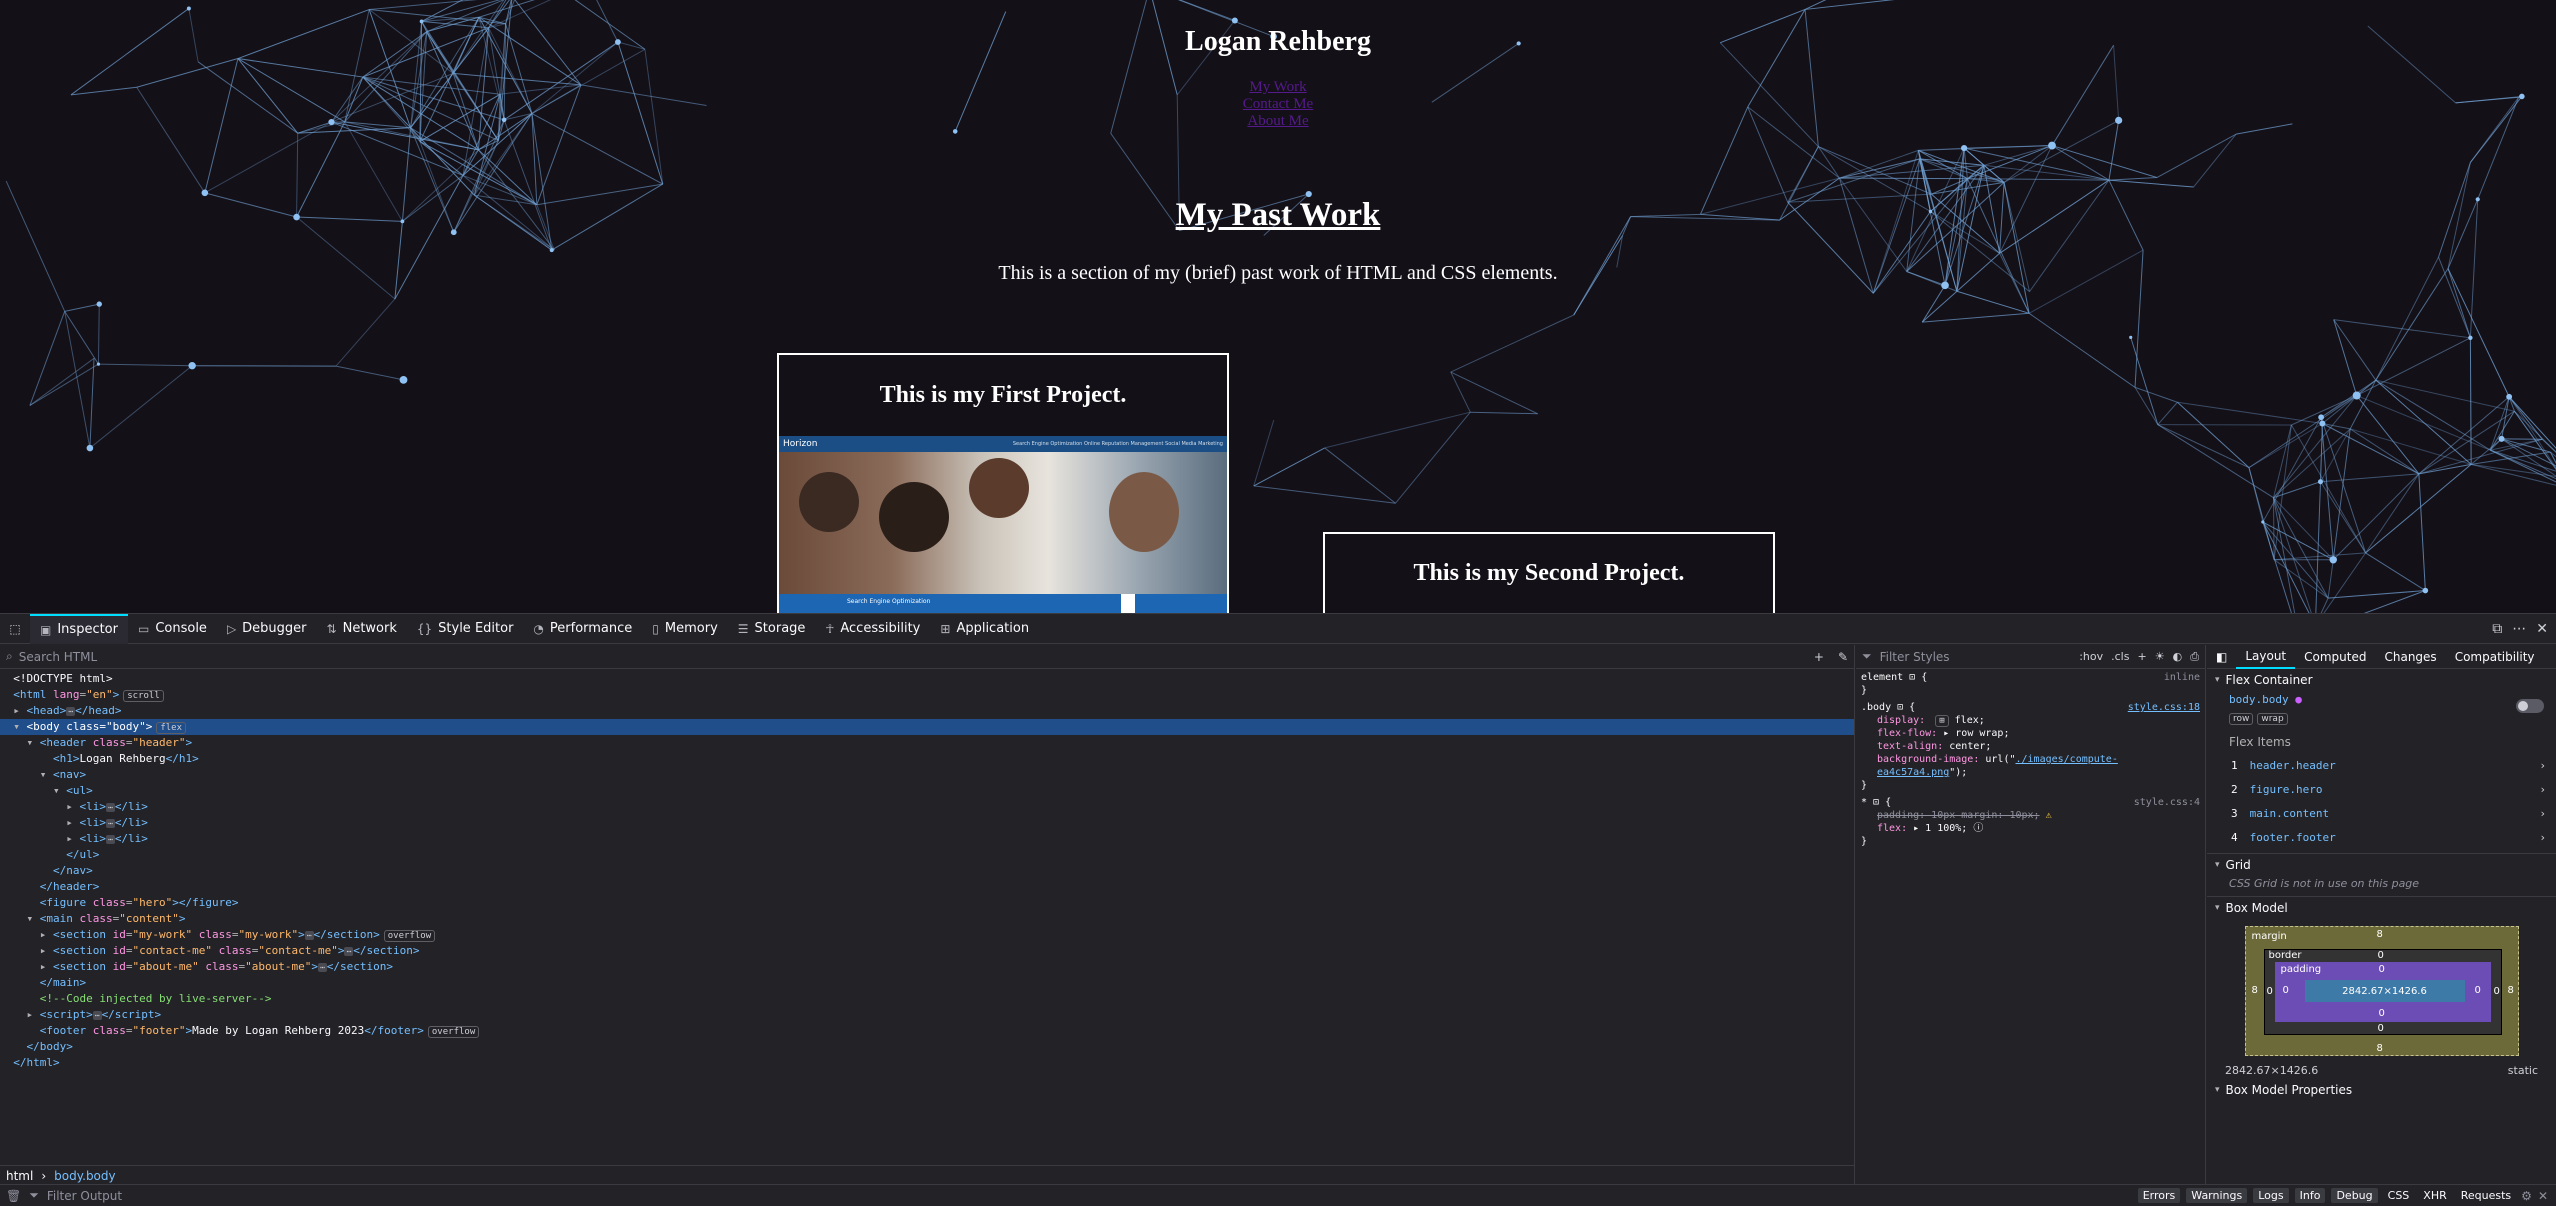 The height and width of the screenshot is (1206, 2556). What do you see at coordinates (2380, 934) in the screenshot?
I see `margin-top-value: 8` at bounding box center [2380, 934].